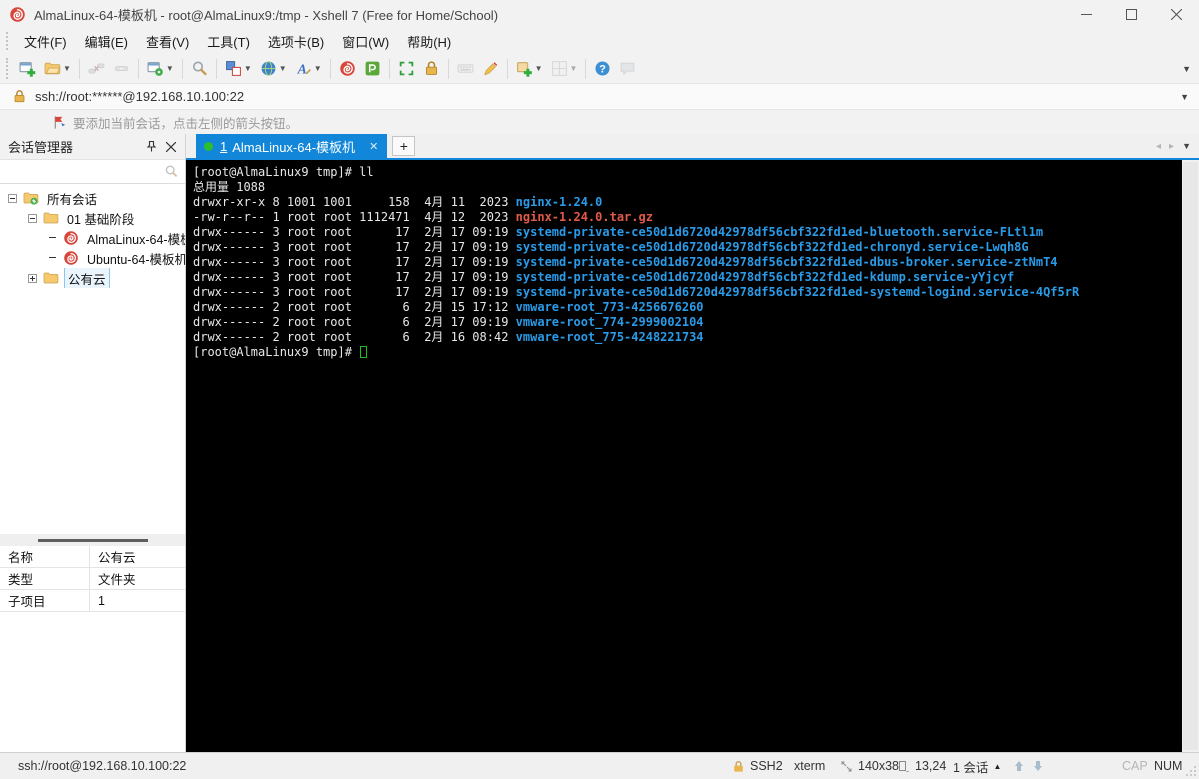 The height and width of the screenshot is (779, 1199). I want to click on toolbar-xshell-button, so click(347, 69).